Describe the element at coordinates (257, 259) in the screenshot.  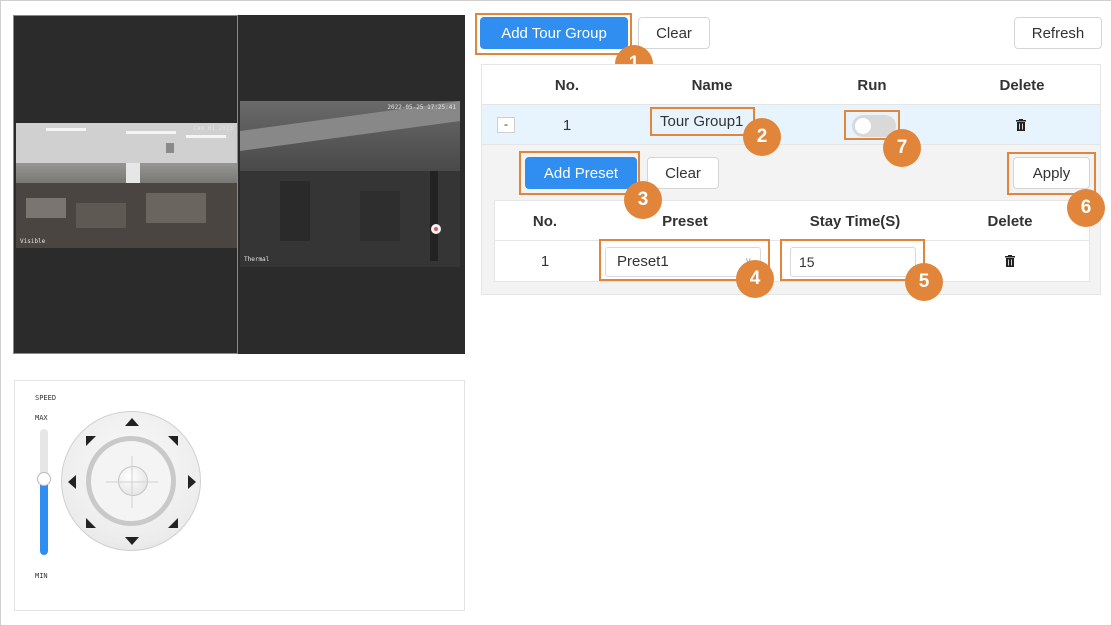
I see `thermal-caption: Thermal` at that location.